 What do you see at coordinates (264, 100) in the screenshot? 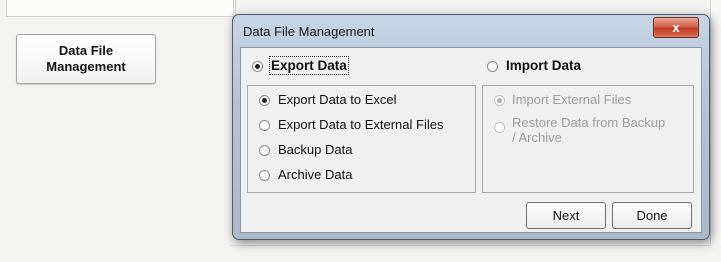
I see `export-to-excel-radio` at bounding box center [264, 100].